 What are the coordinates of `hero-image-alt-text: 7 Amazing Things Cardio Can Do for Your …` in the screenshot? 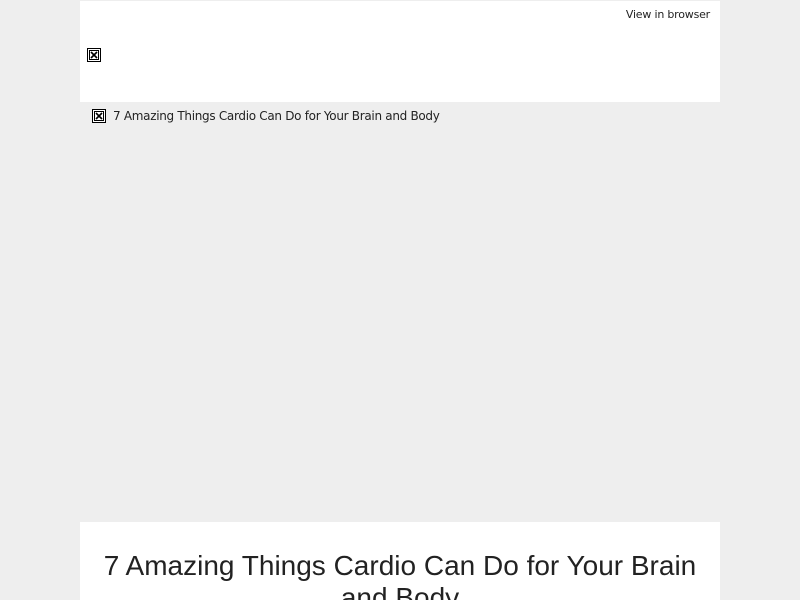 It's located at (276, 116).